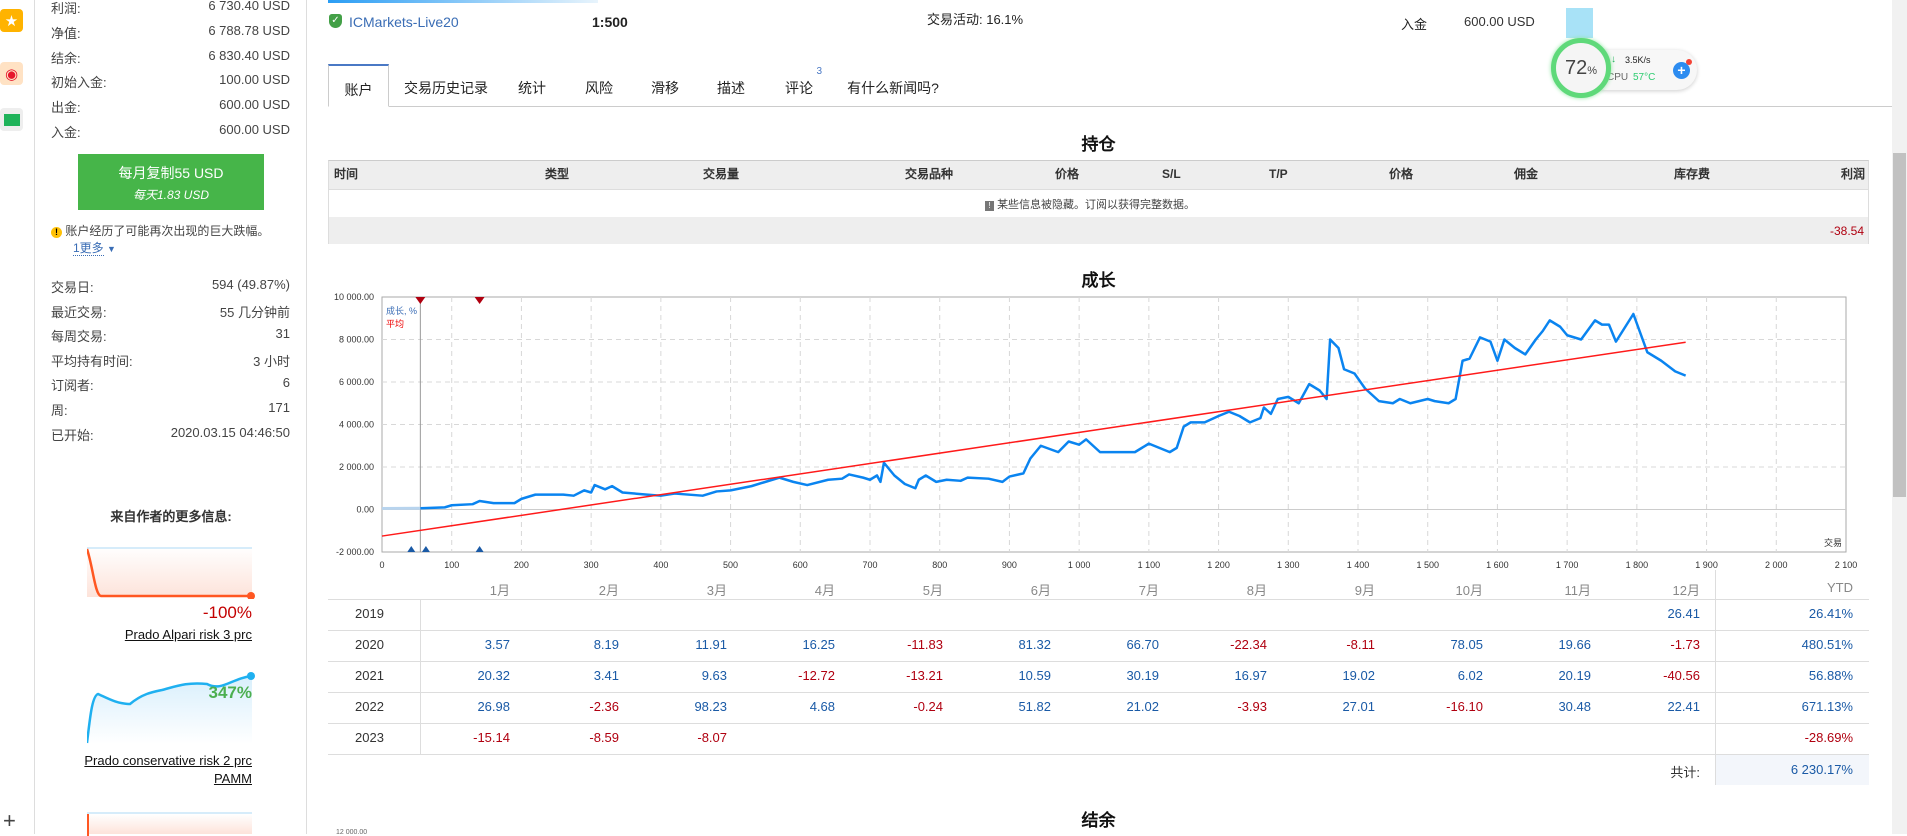 The width and height of the screenshot is (1907, 836). I want to click on ytd-header: YTD, so click(1813, 587).